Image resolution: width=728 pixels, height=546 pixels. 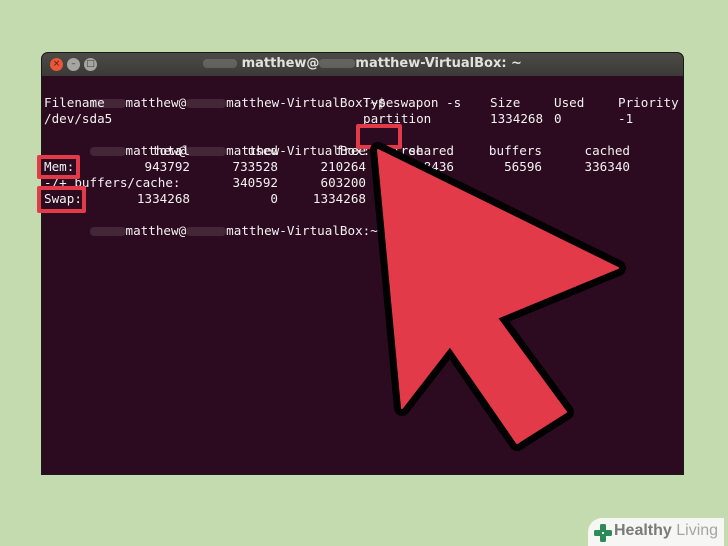 I want to click on healthy-living-watermark: Healthy Living, so click(x=656, y=532).